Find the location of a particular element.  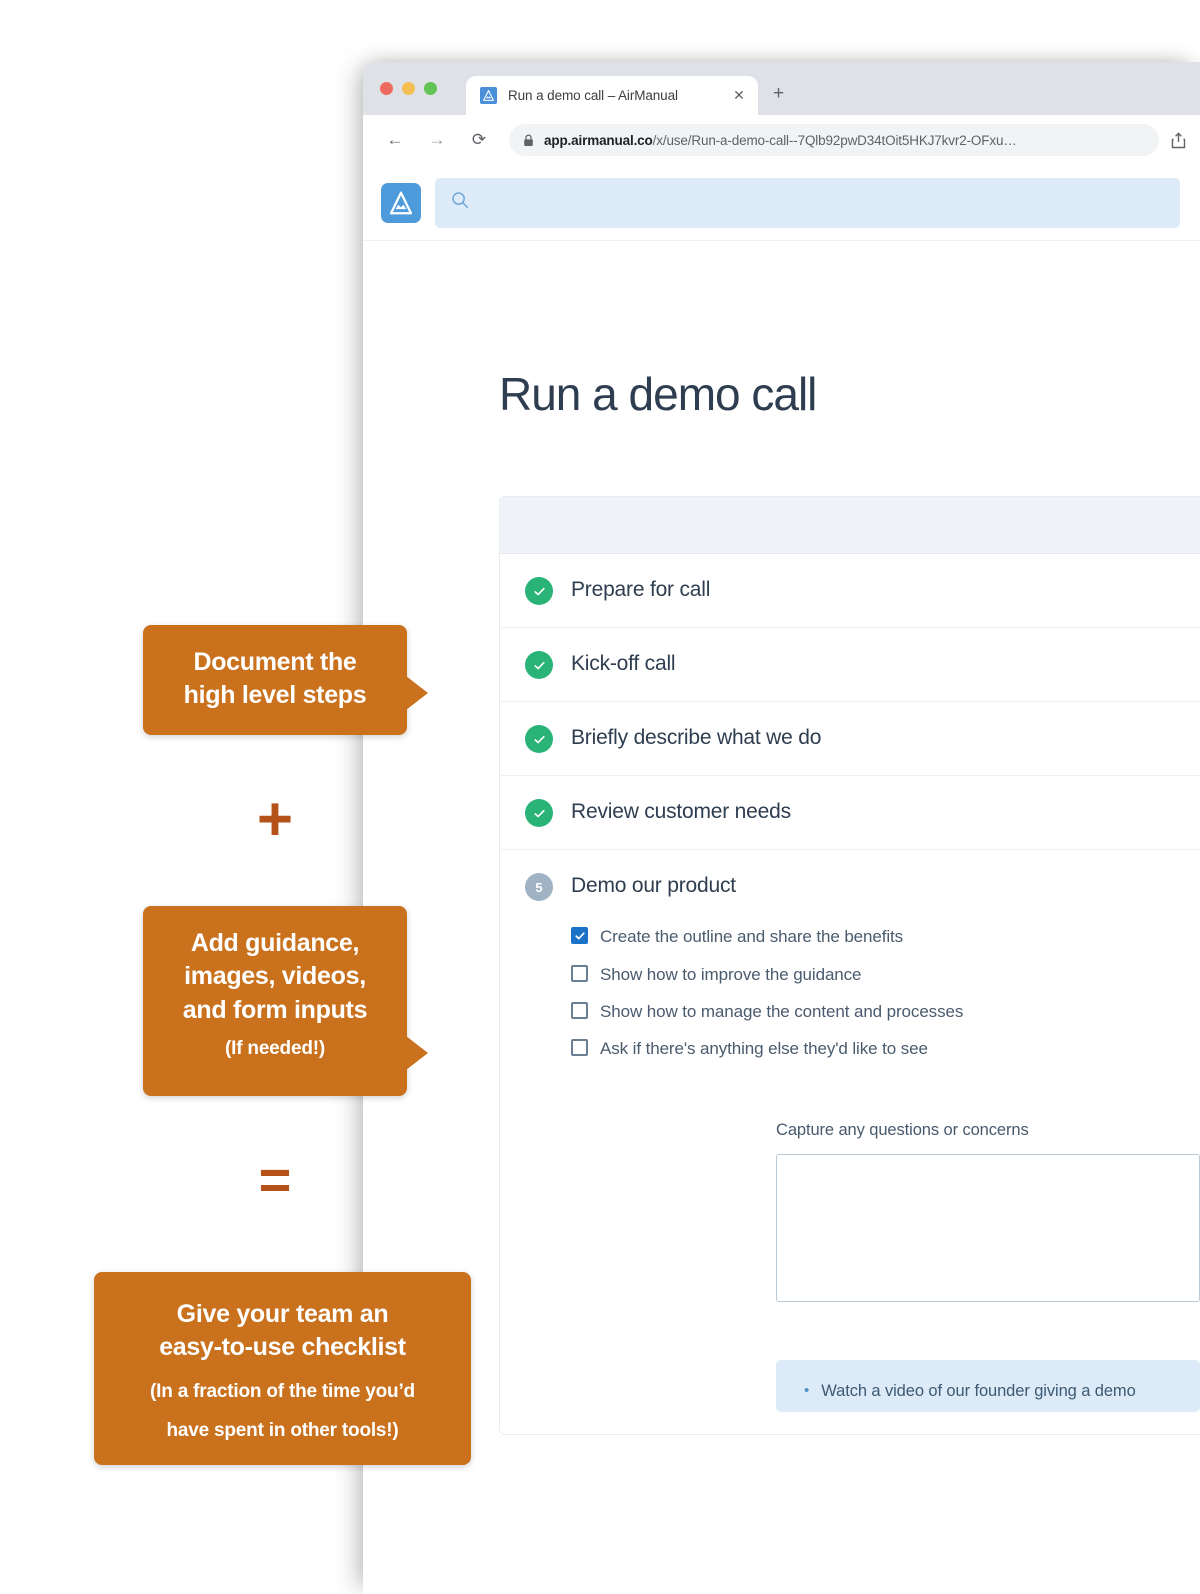

capture-textarea is located at coordinates (988, 1227).